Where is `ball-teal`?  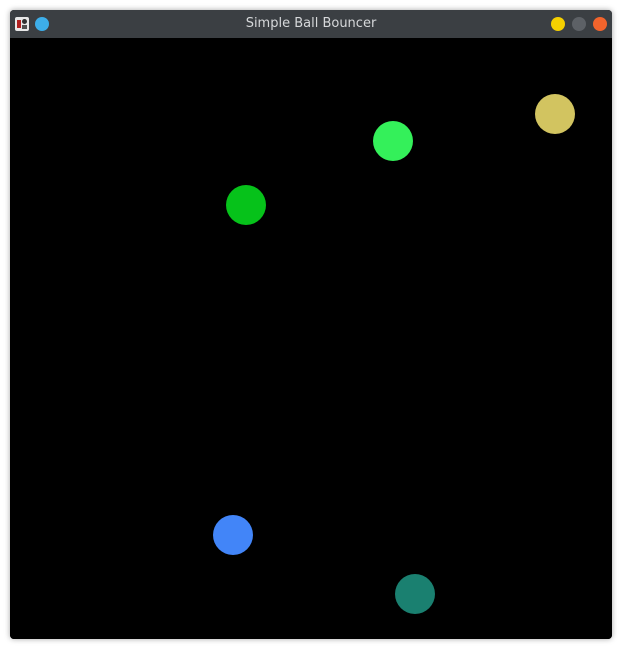 ball-teal is located at coordinates (415, 594).